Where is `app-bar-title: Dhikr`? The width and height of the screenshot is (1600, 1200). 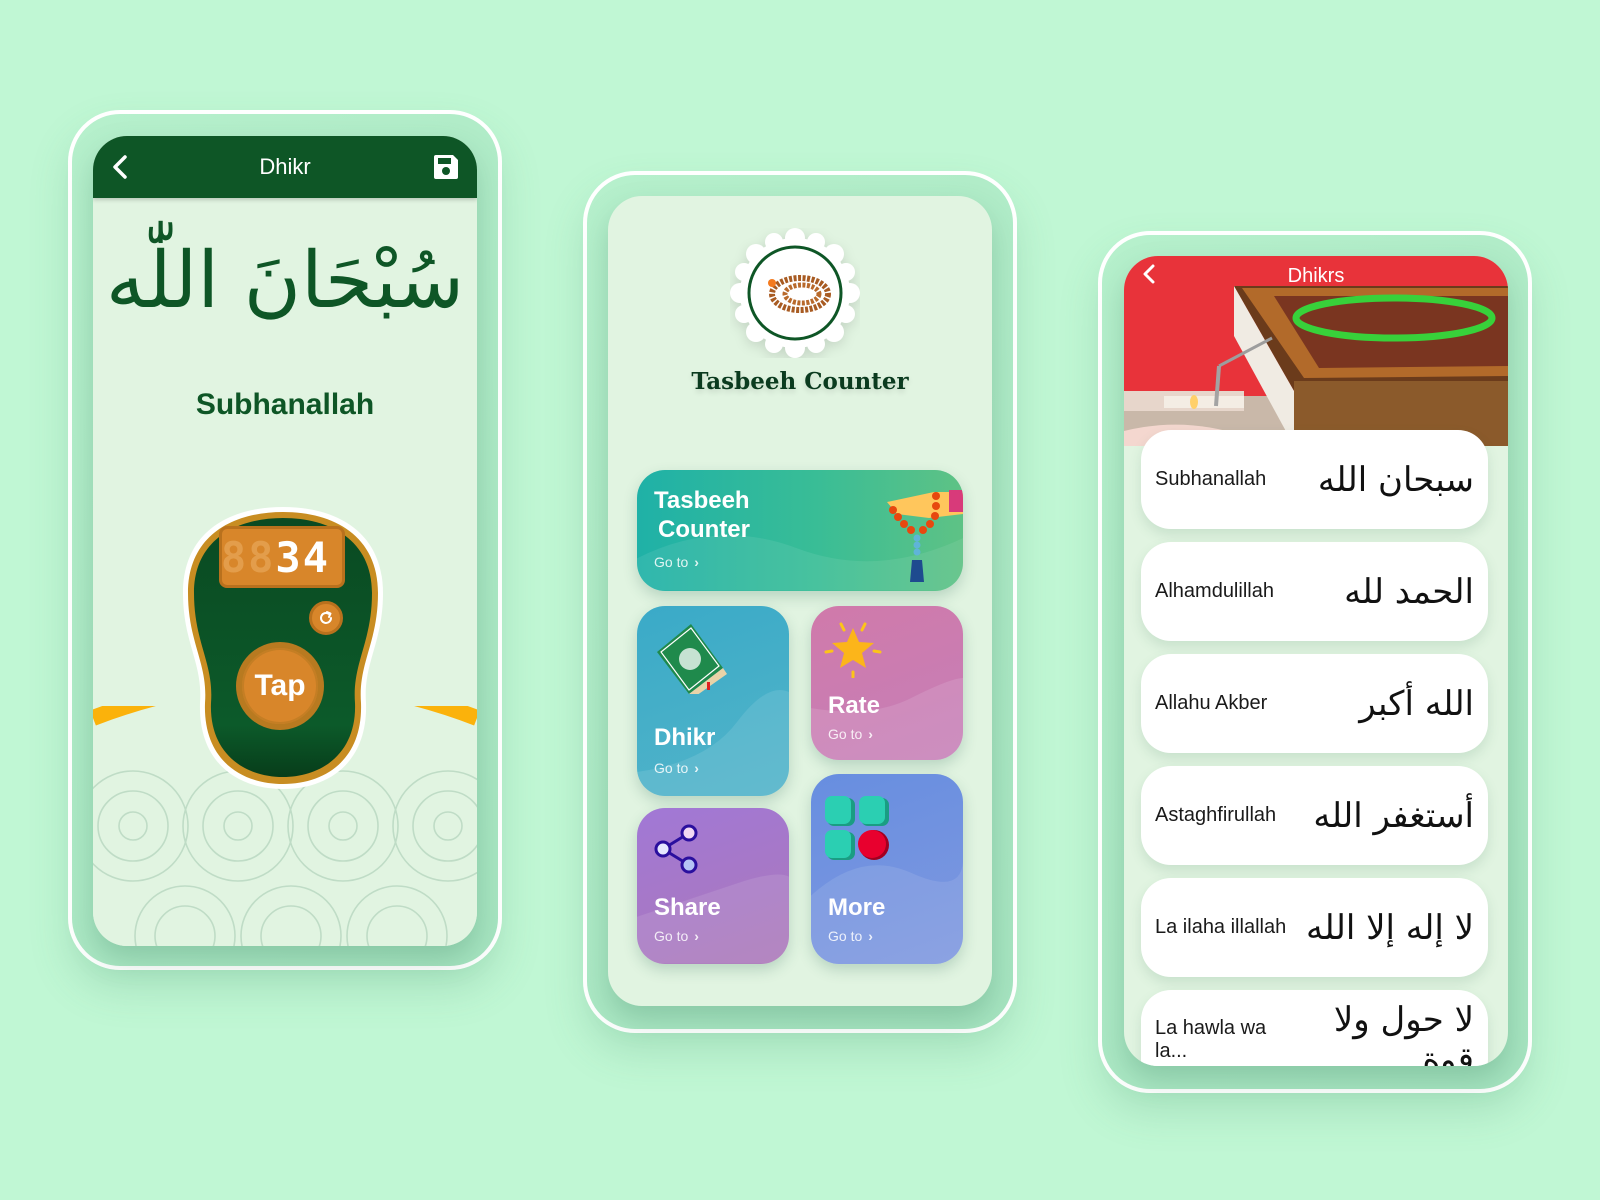 app-bar-title: Dhikr is located at coordinates (285, 166).